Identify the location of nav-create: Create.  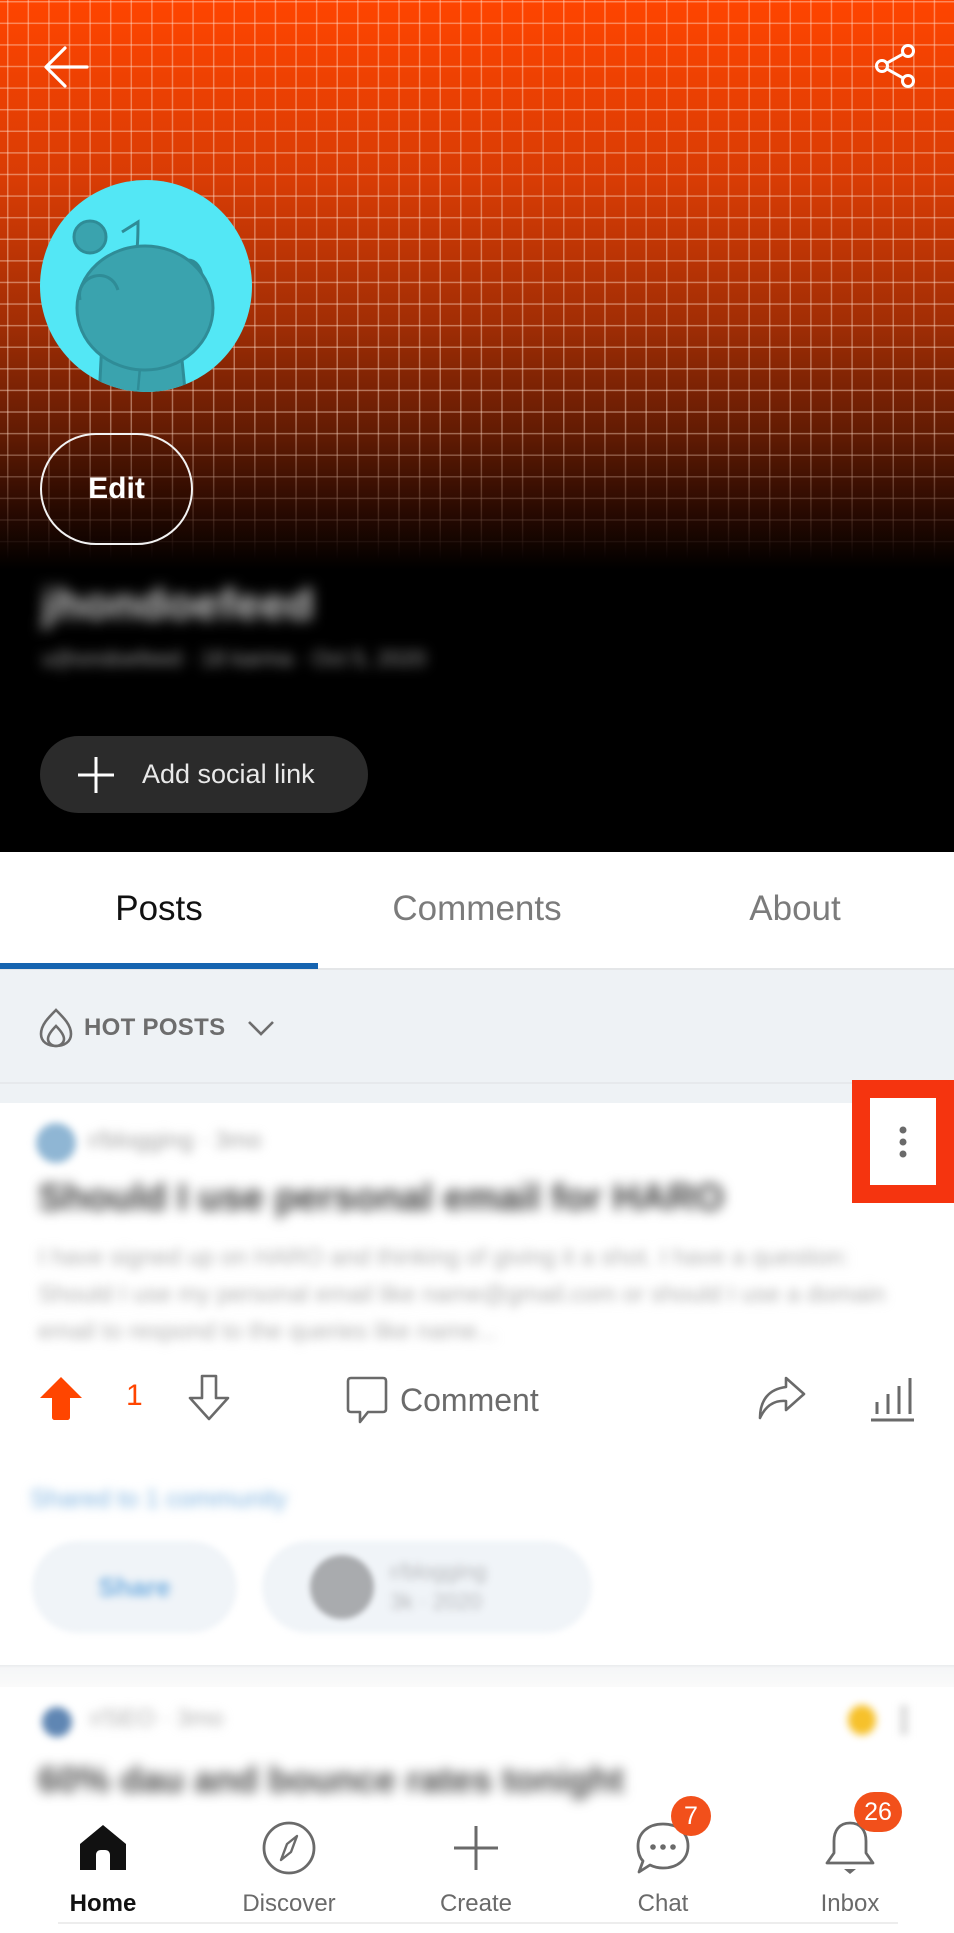
(476, 1867).